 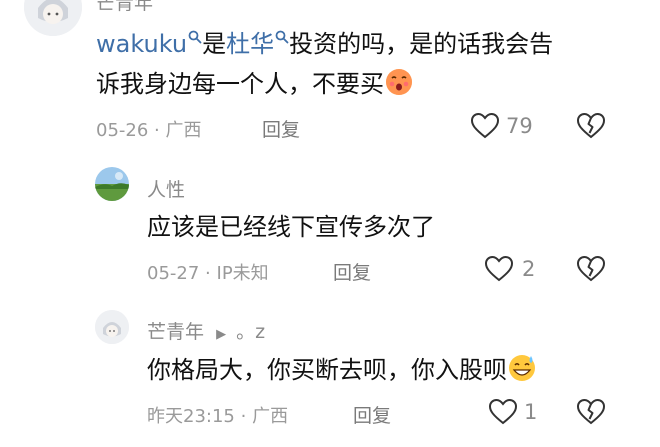 What do you see at coordinates (206, 330) in the screenshot?
I see `comment-author-line: 芒青年 ▶ 。z` at bounding box center [206, 330].